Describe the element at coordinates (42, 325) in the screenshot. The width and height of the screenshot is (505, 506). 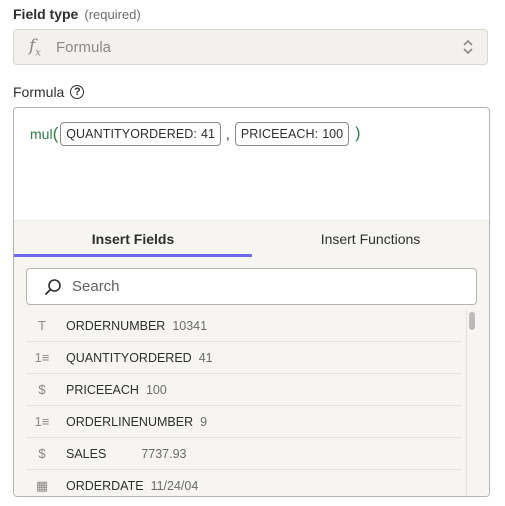
I see `text-icon: T` at that location.